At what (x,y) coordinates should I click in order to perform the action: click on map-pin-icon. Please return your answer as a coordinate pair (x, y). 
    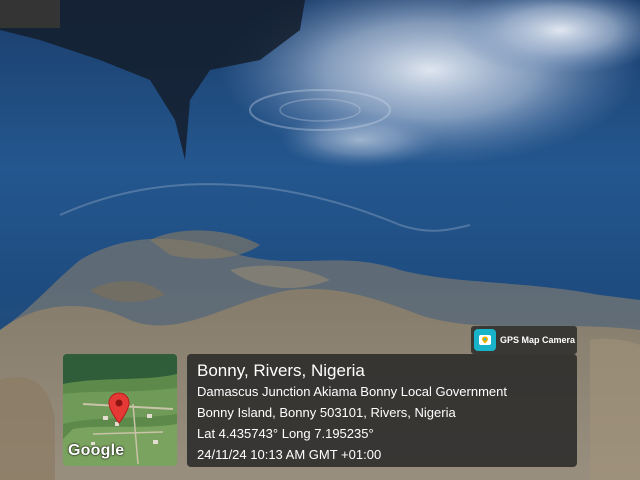
    Looking at the image, I should click on (119, 408).